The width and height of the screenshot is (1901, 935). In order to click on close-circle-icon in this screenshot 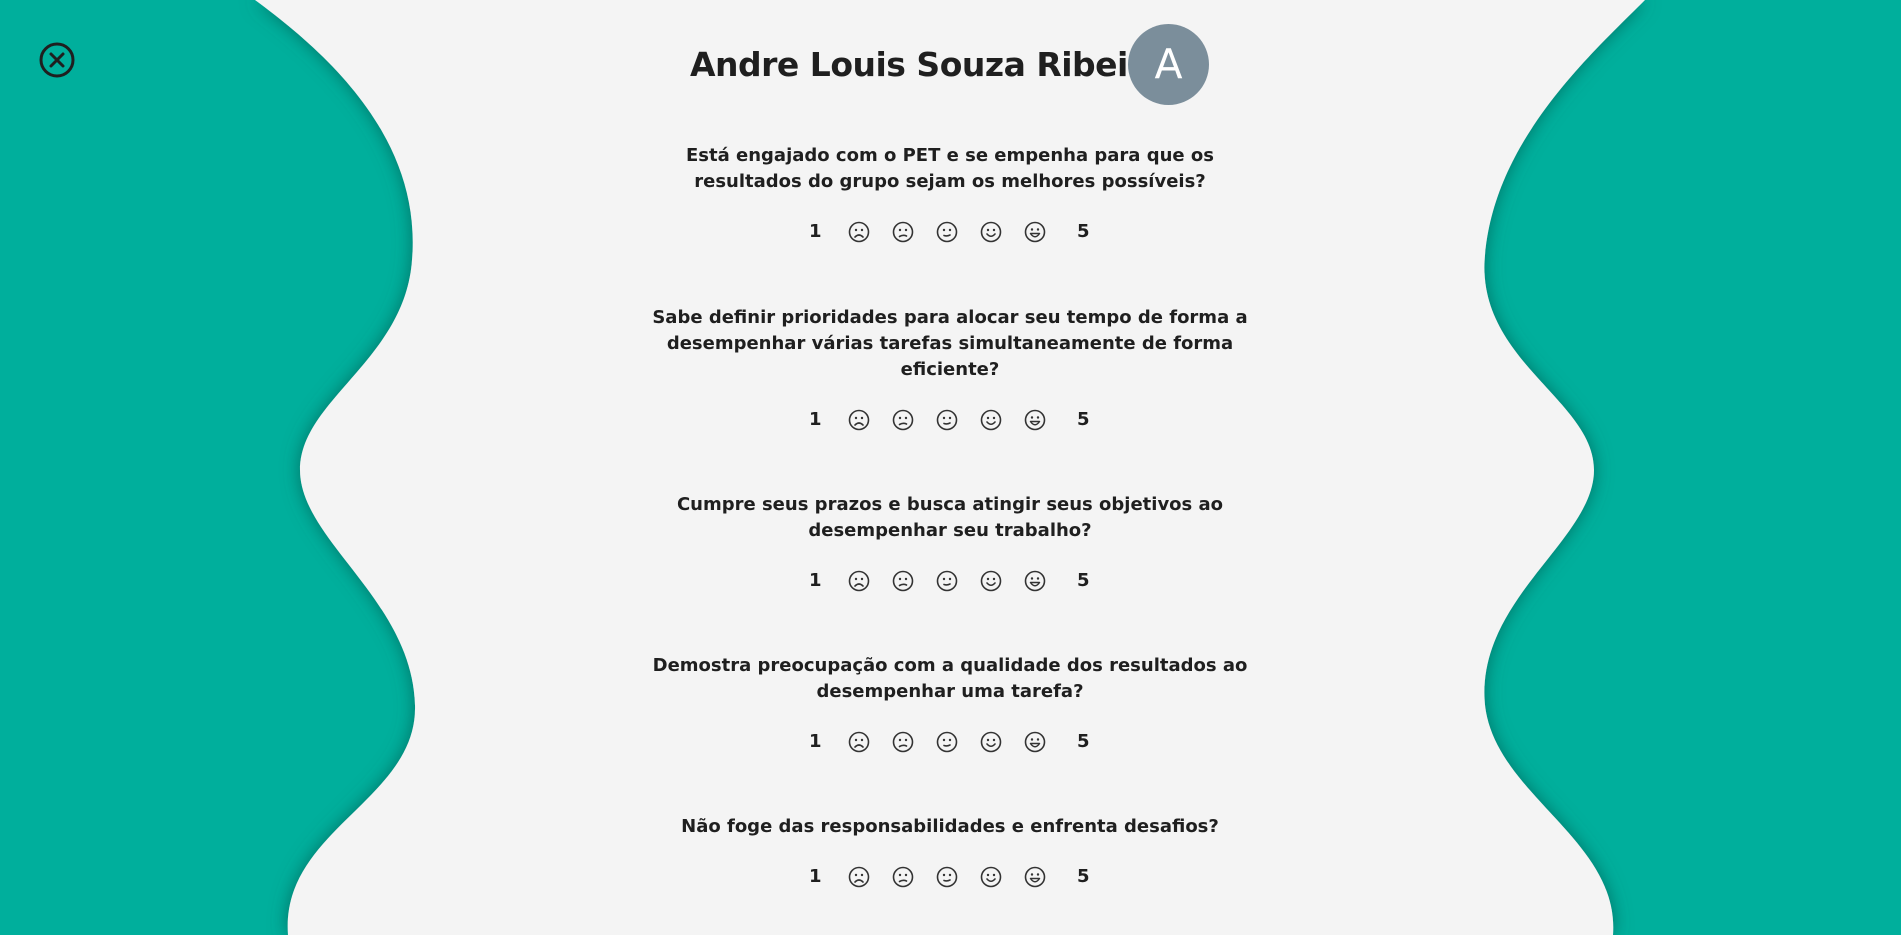, I will do `click(57, 60)`.